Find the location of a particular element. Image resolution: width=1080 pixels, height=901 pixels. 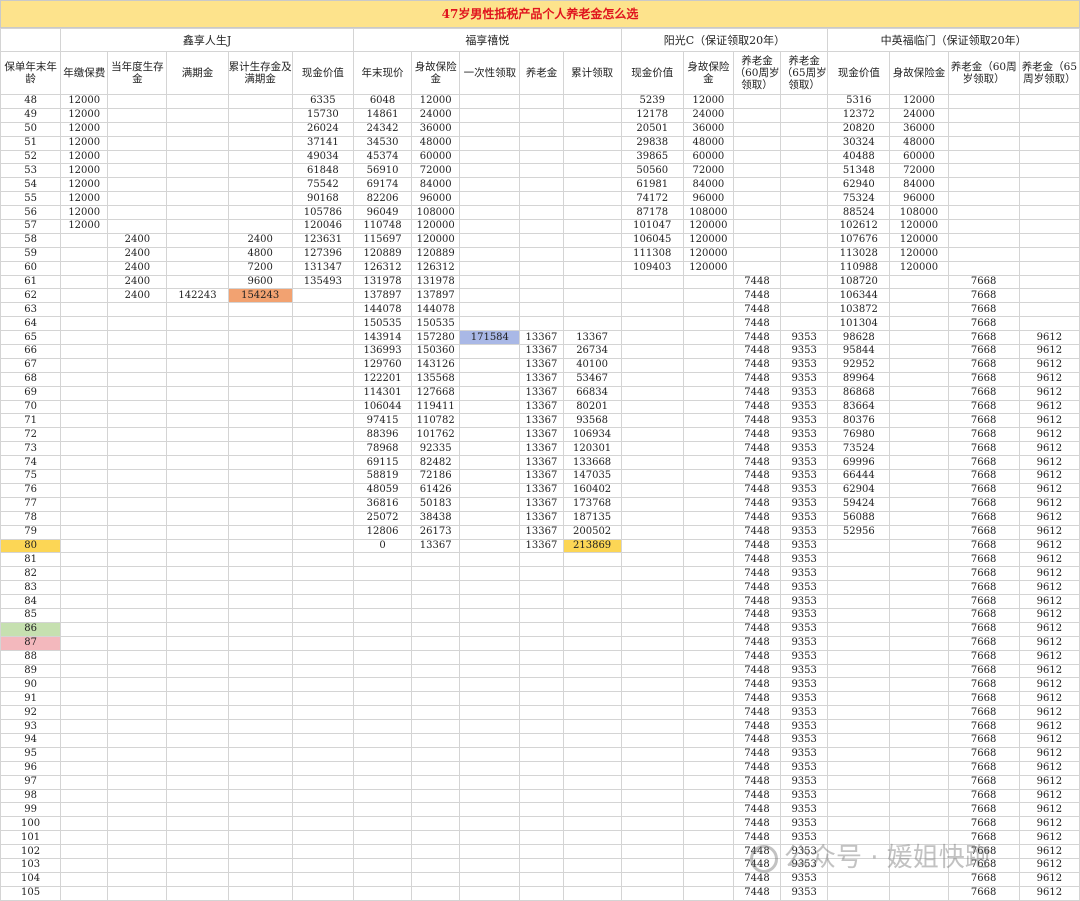

table-cell: 93568 is located at coordinates (592, 421).